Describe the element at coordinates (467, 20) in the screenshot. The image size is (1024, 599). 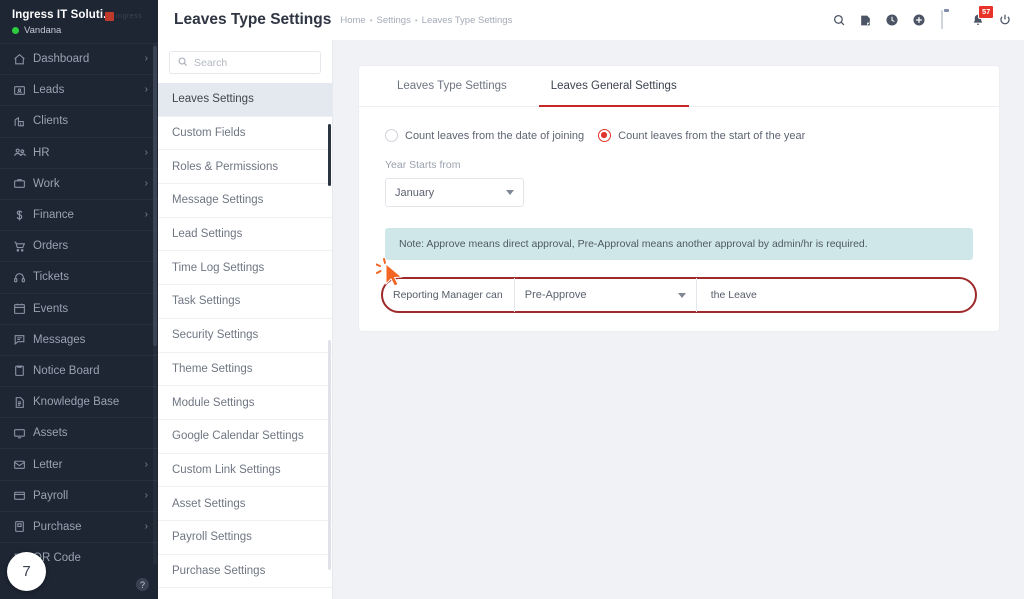
I see `breadcrumb-item-current: Leaves Type Settings` at that location.